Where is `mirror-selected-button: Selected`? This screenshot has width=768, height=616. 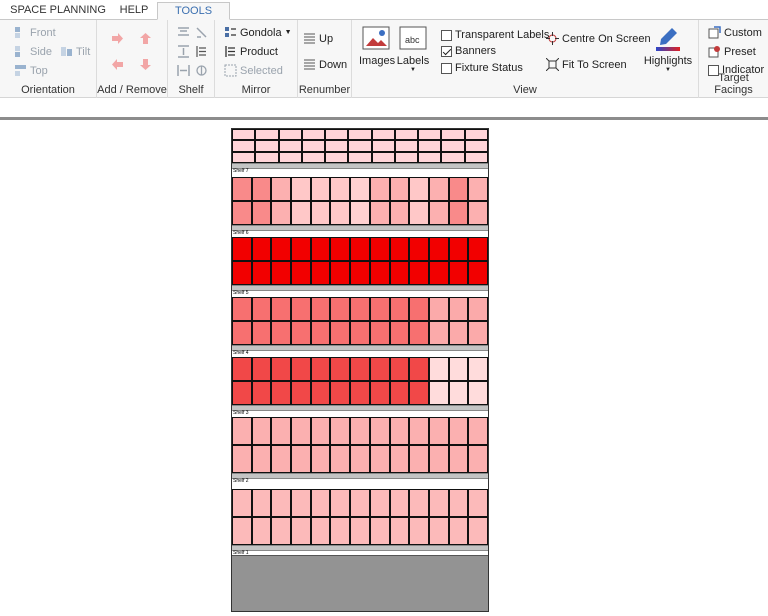 mirror-selected-button: Selected is located at coordinates (253, 70).